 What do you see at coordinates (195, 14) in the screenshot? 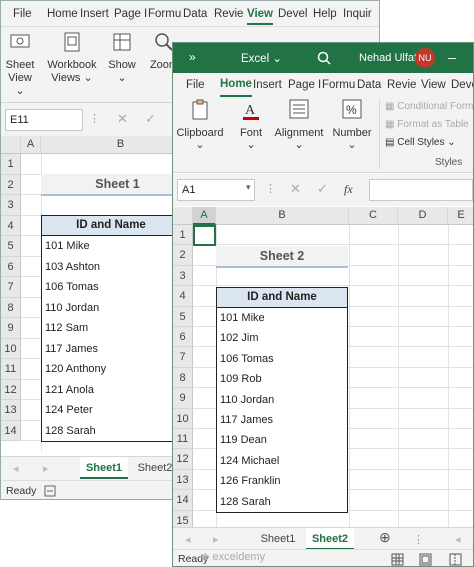
I see `tab-data: Data` at bounding box center [195, 14].